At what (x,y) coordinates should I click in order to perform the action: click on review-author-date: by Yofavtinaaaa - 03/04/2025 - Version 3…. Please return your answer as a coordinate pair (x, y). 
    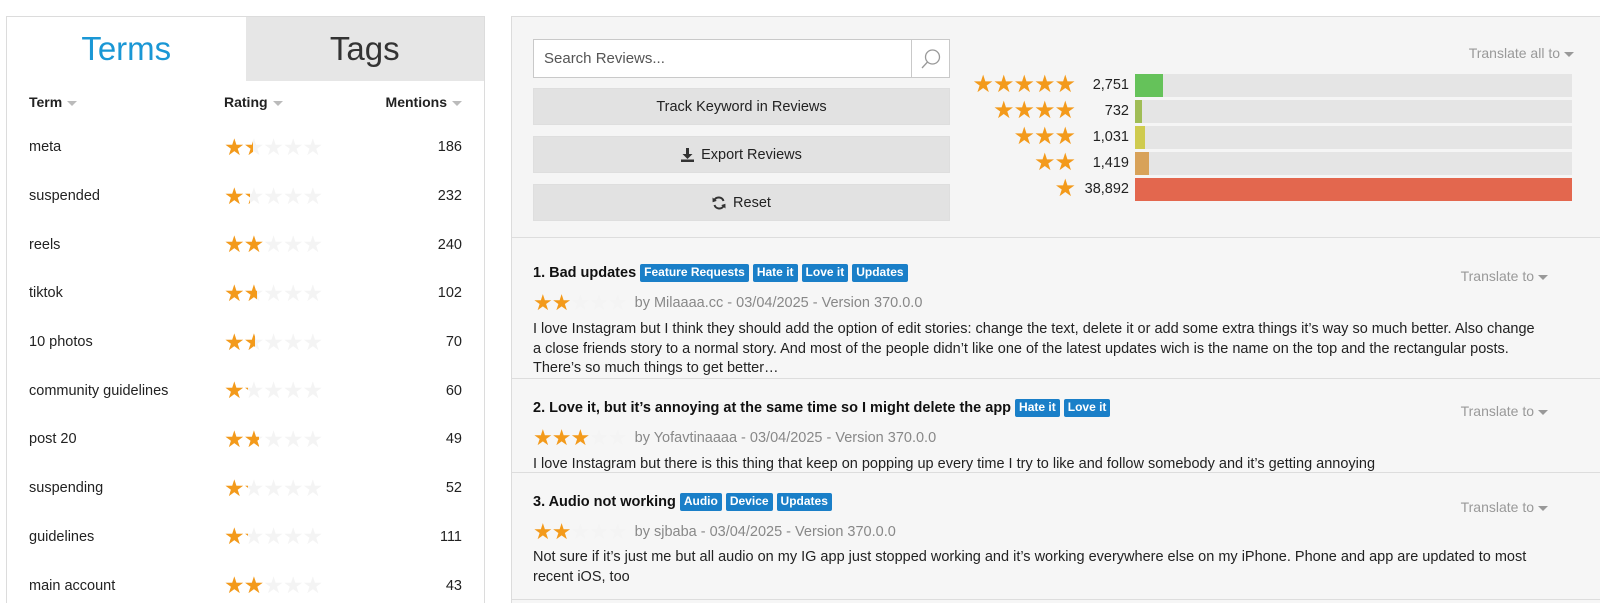
    Looking at the image, I should click on (785, 438).